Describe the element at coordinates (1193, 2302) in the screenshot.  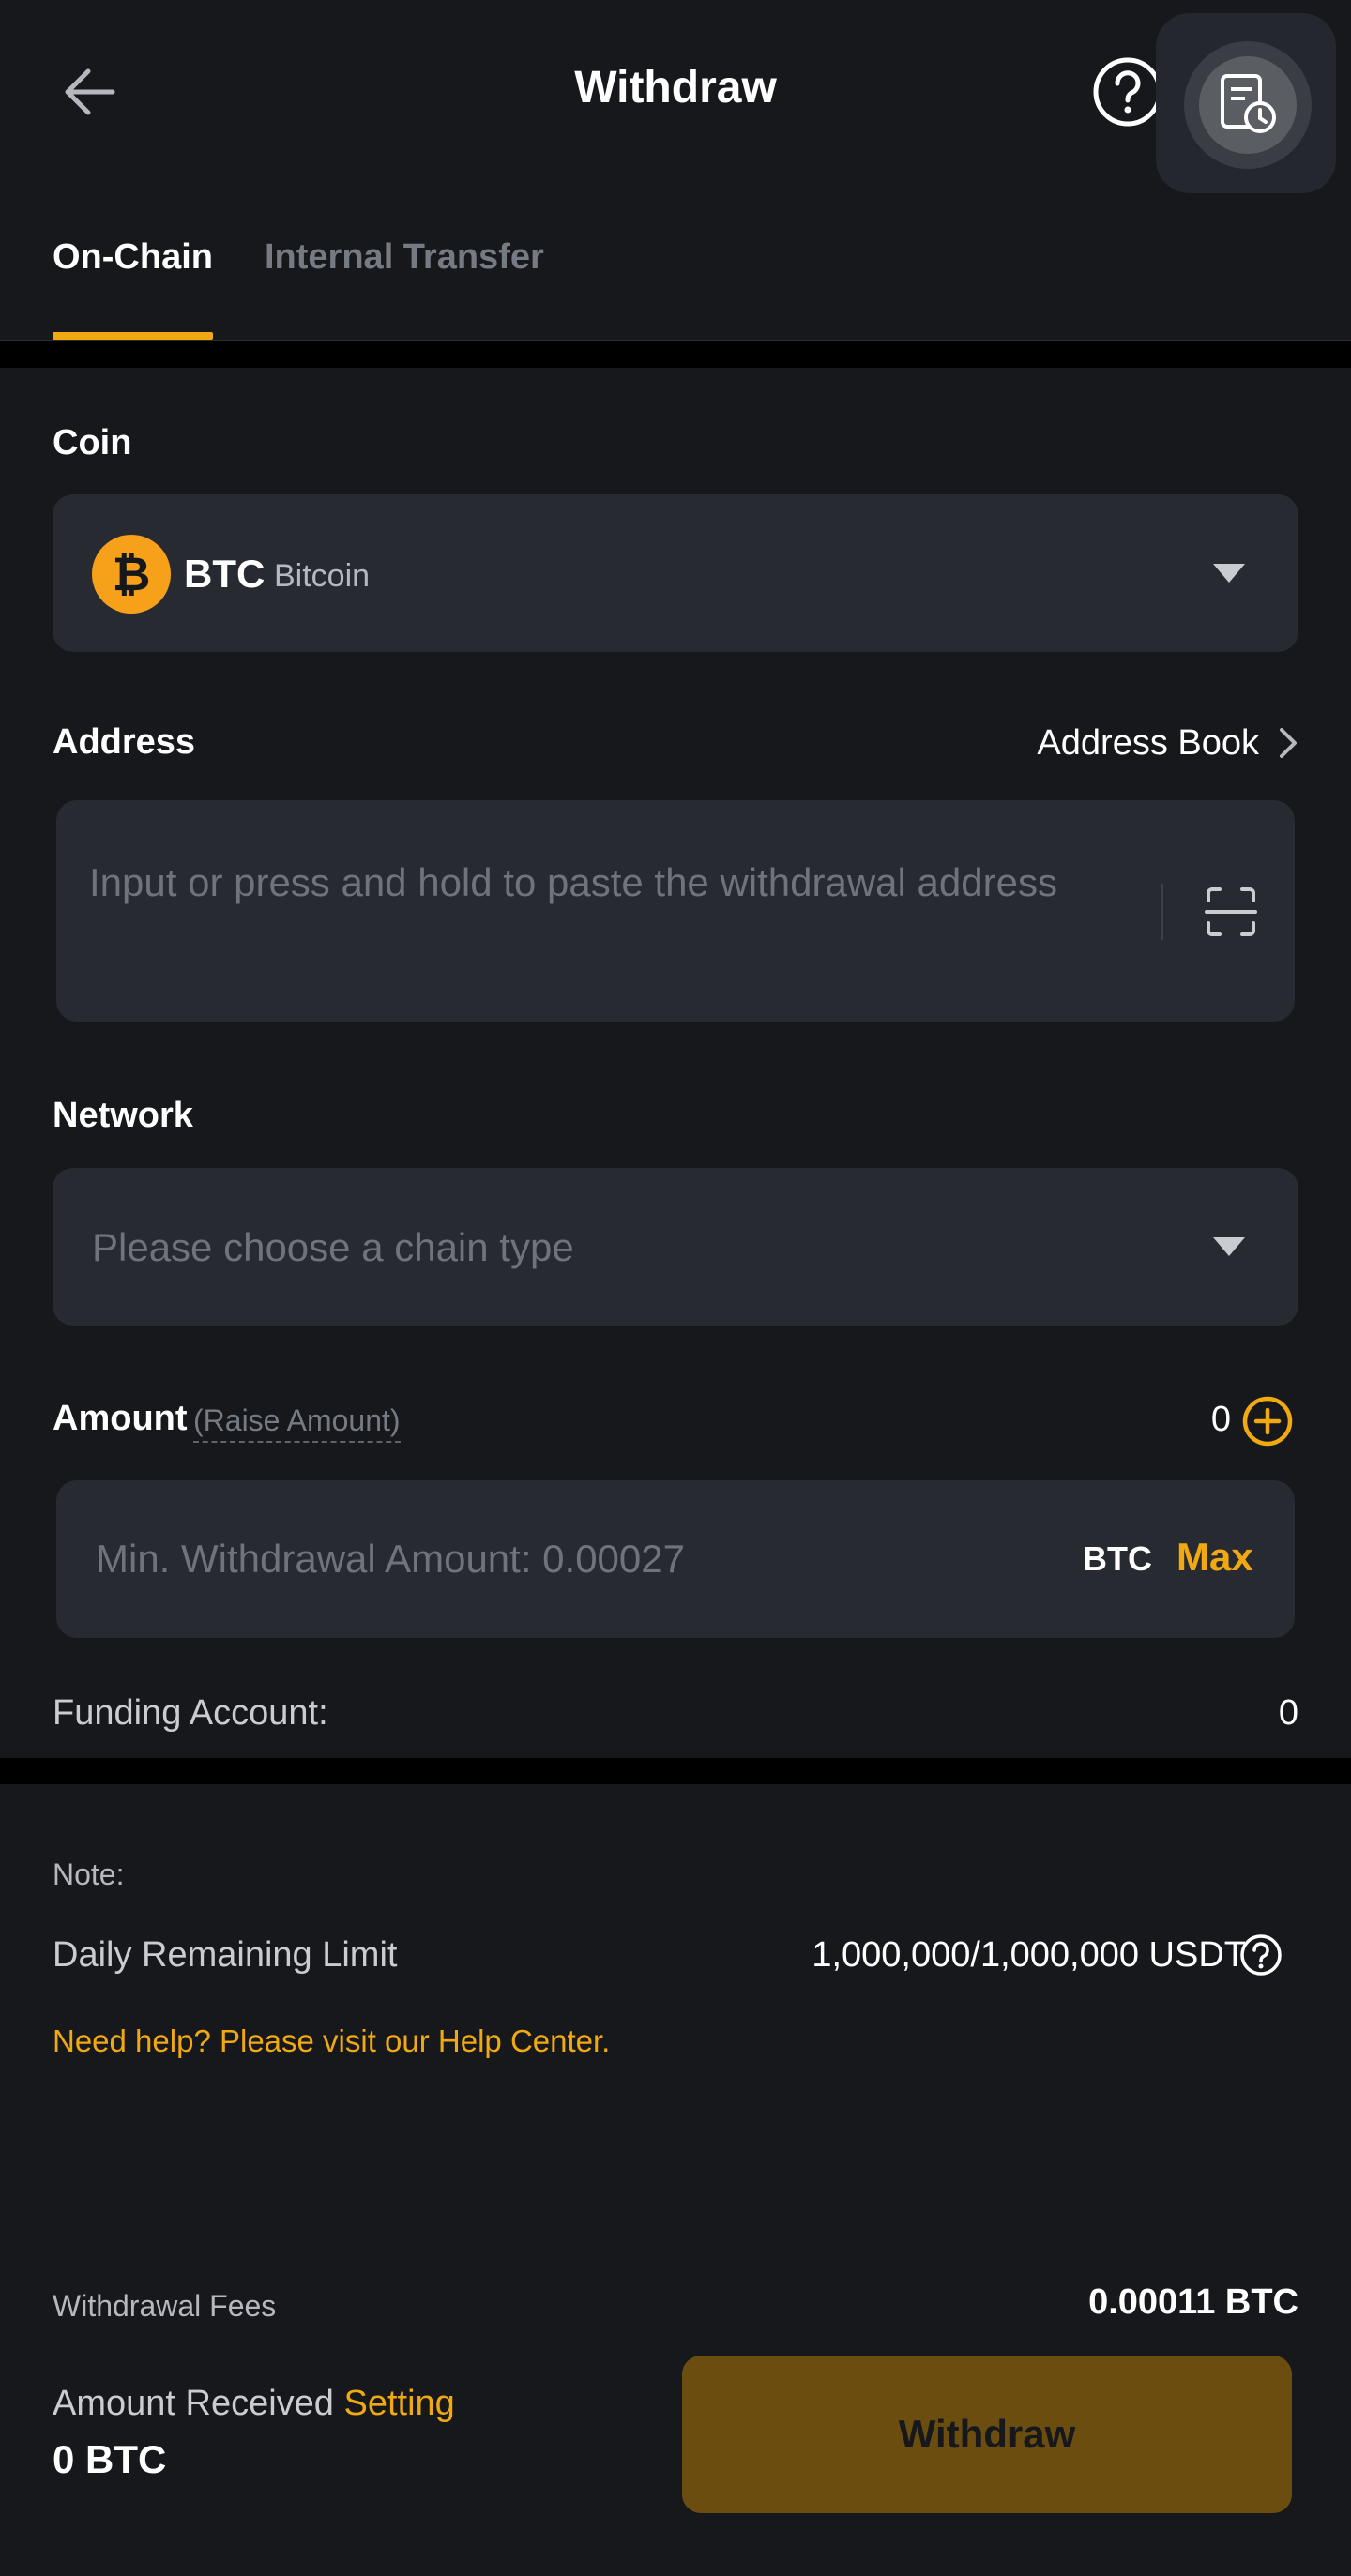
I see `withdrawal-fees-value: 0.00011 BTC` at that location.